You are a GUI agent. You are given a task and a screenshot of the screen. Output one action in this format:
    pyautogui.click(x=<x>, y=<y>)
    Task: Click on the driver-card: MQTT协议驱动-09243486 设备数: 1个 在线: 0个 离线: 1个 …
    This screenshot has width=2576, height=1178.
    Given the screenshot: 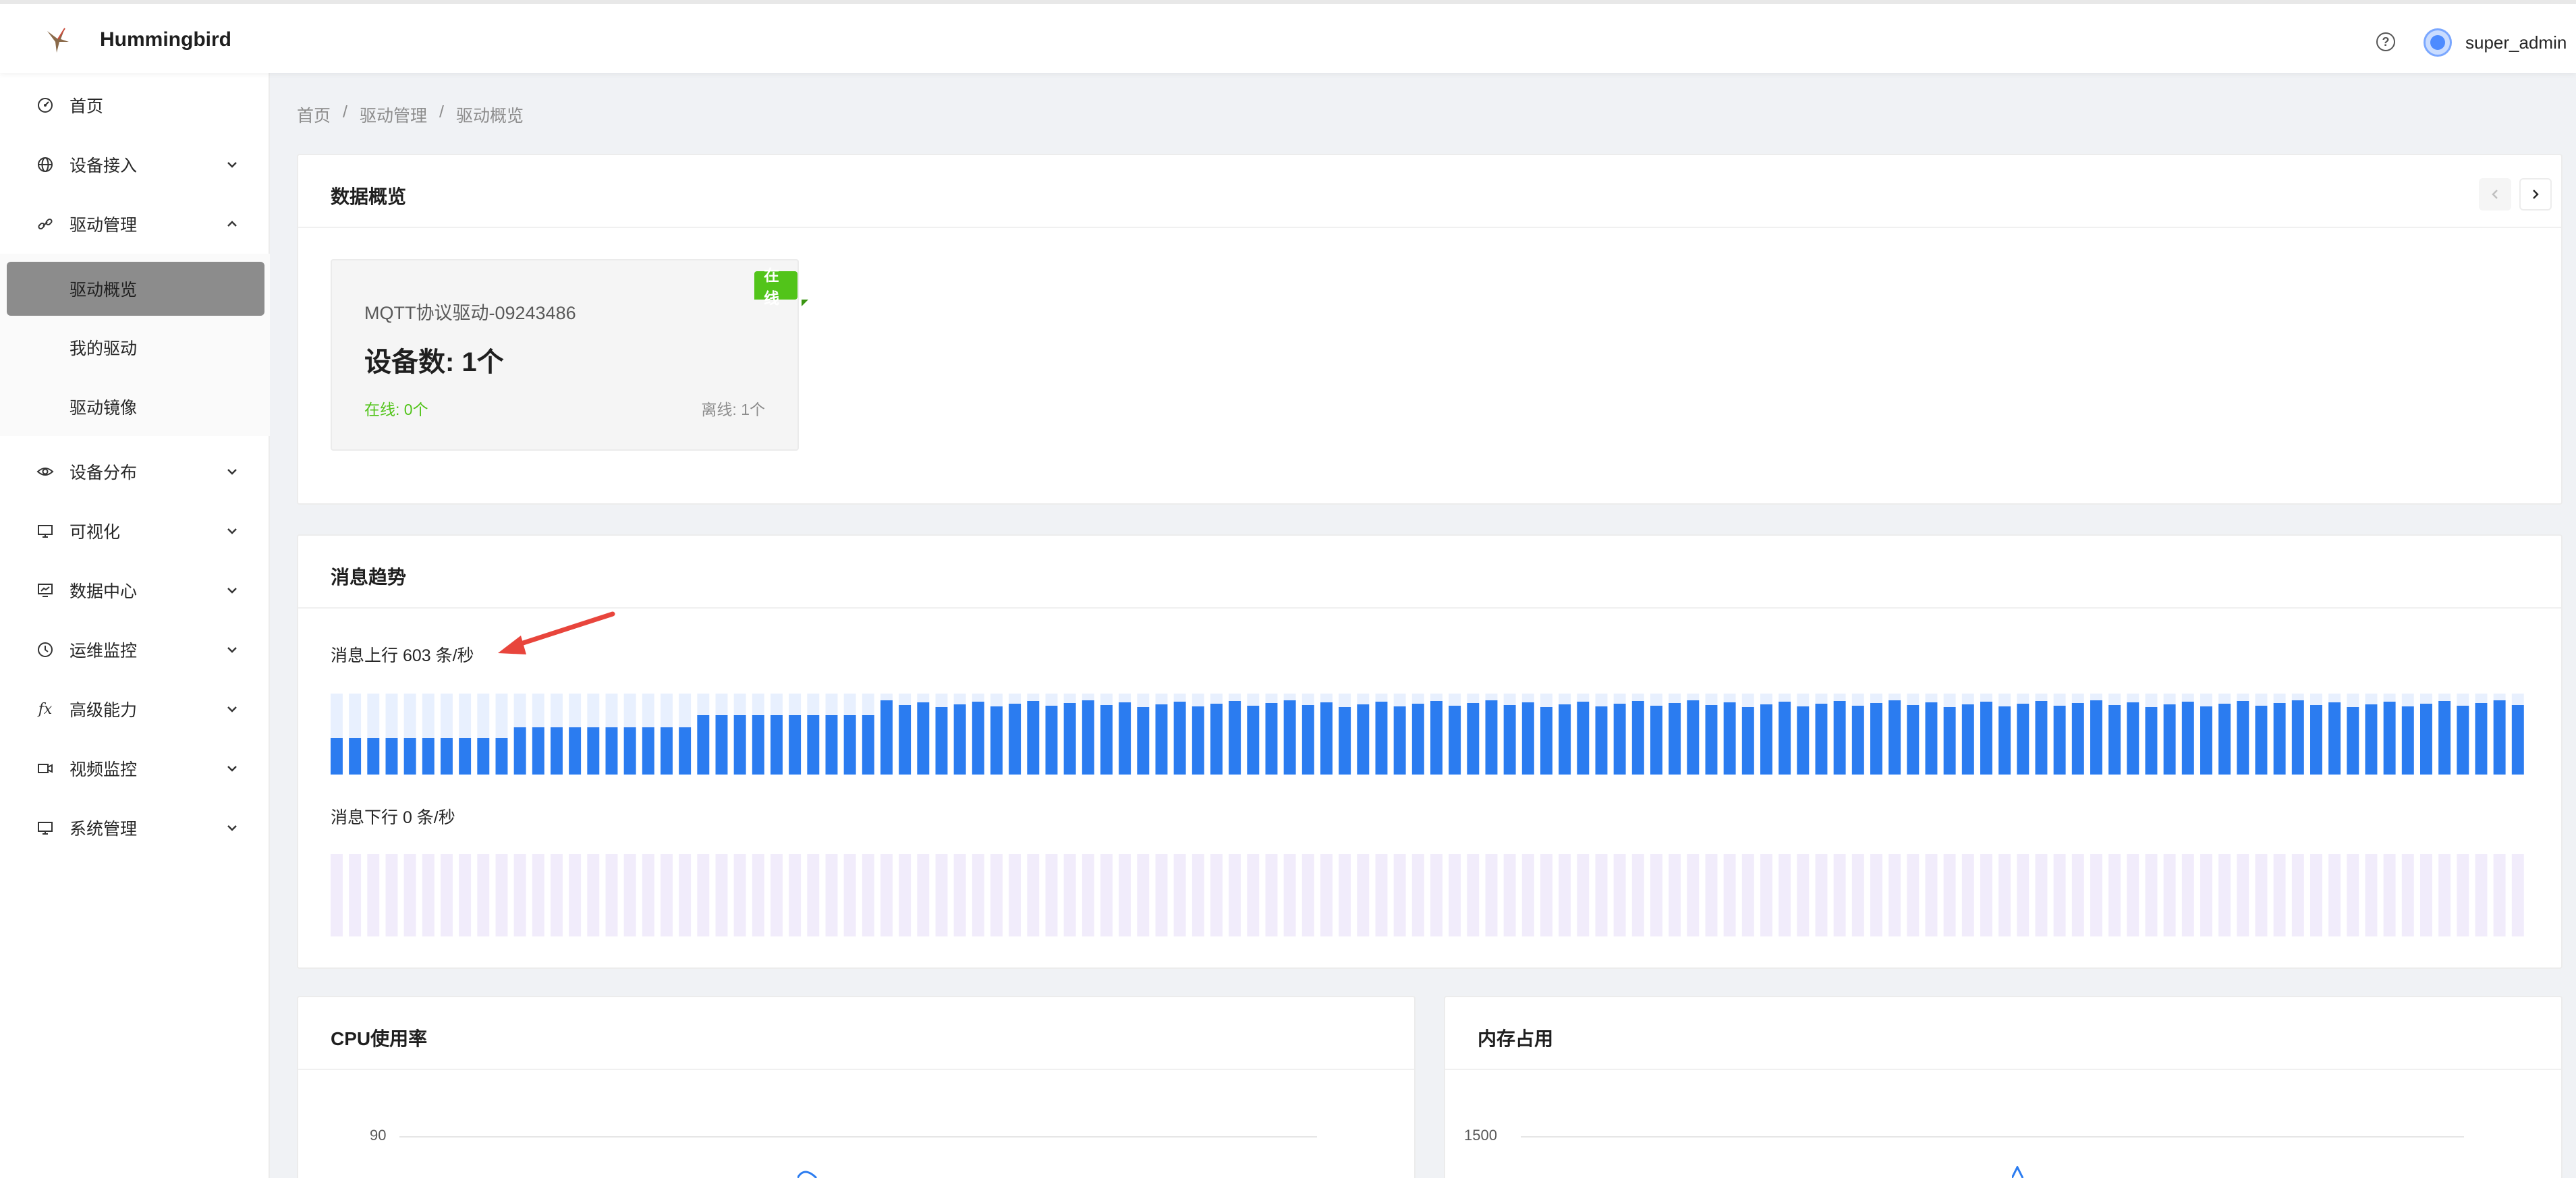 What is the action you would take?
    pyautogui.click(x=569, y=355)
    